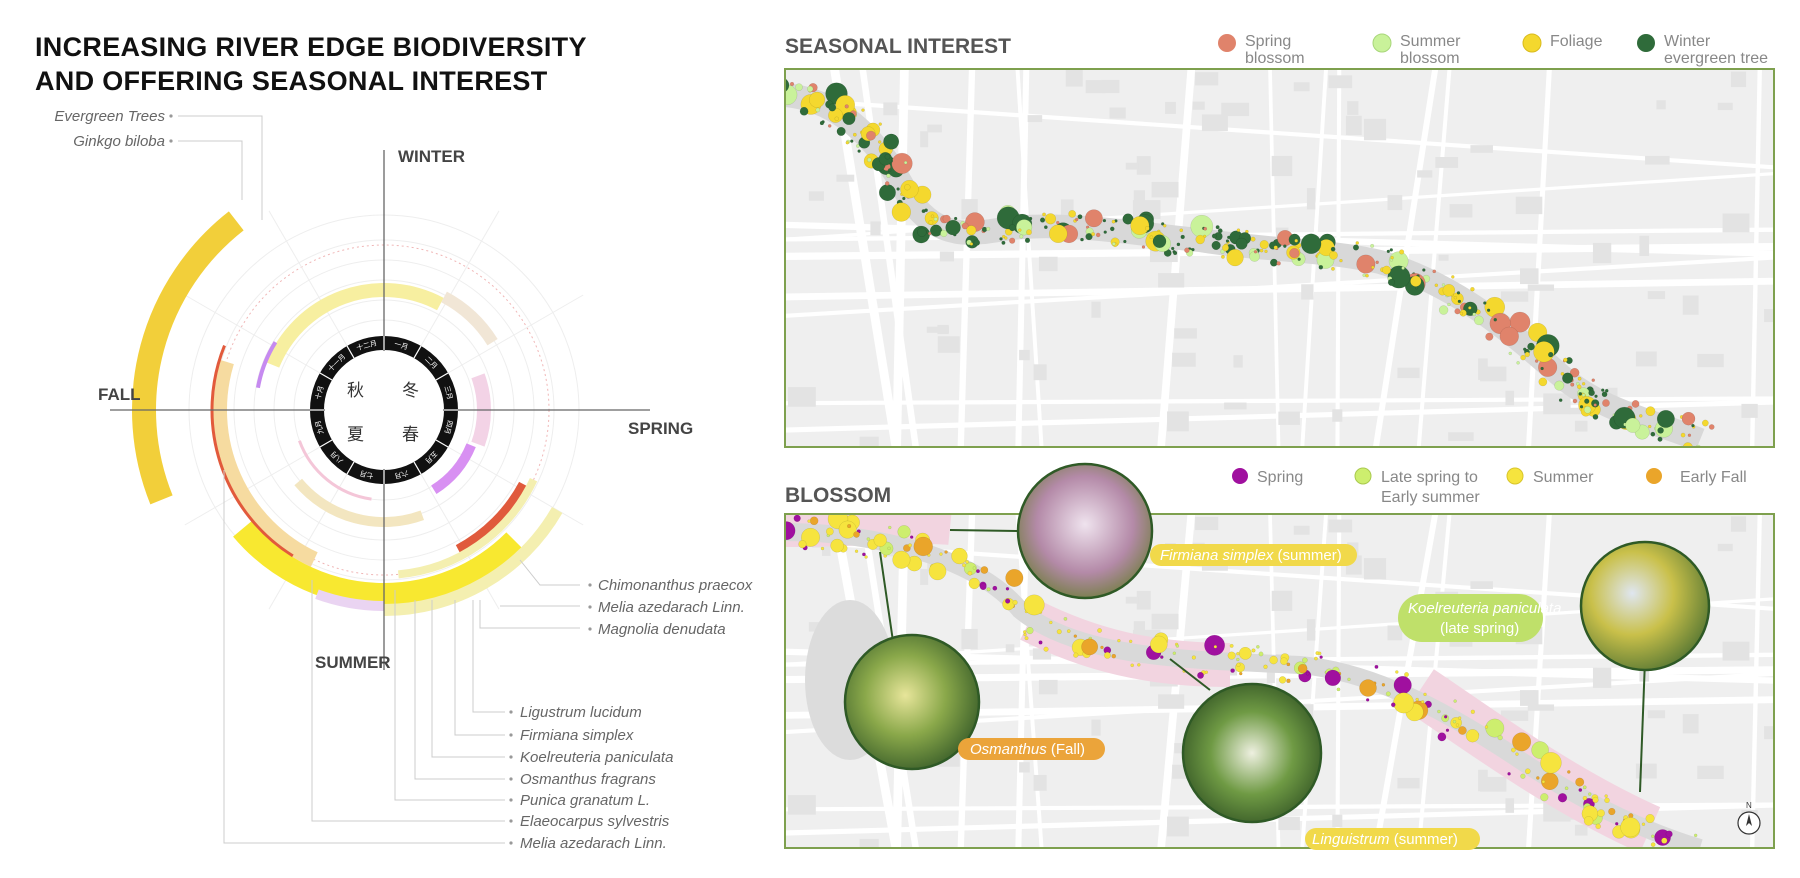  Describe the element at coordinates (410, 391) in the screenshot. I see `center-char-winter: 冬` at that location.